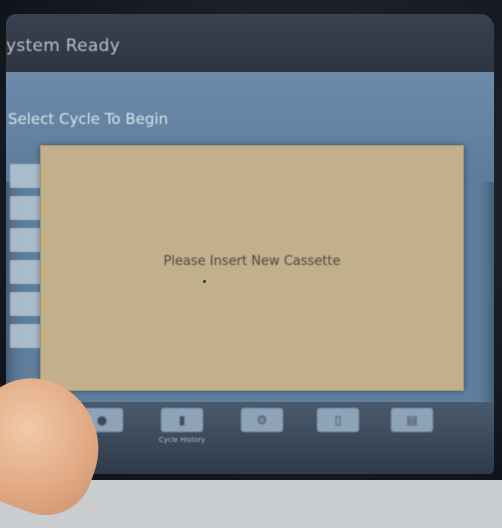 Image resolution: width=502 pixels, height=528 pixels. Describe the element at coordinates (204, 281) in the screenshot. I see `cursor-icon` at that location.